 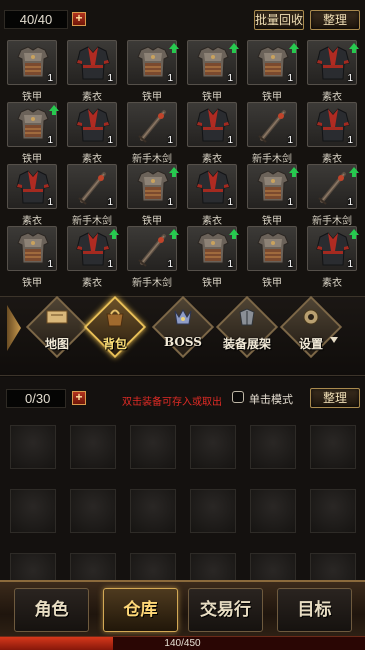 I want to click on expand-bag-button: +, so click(x=79, y=19).